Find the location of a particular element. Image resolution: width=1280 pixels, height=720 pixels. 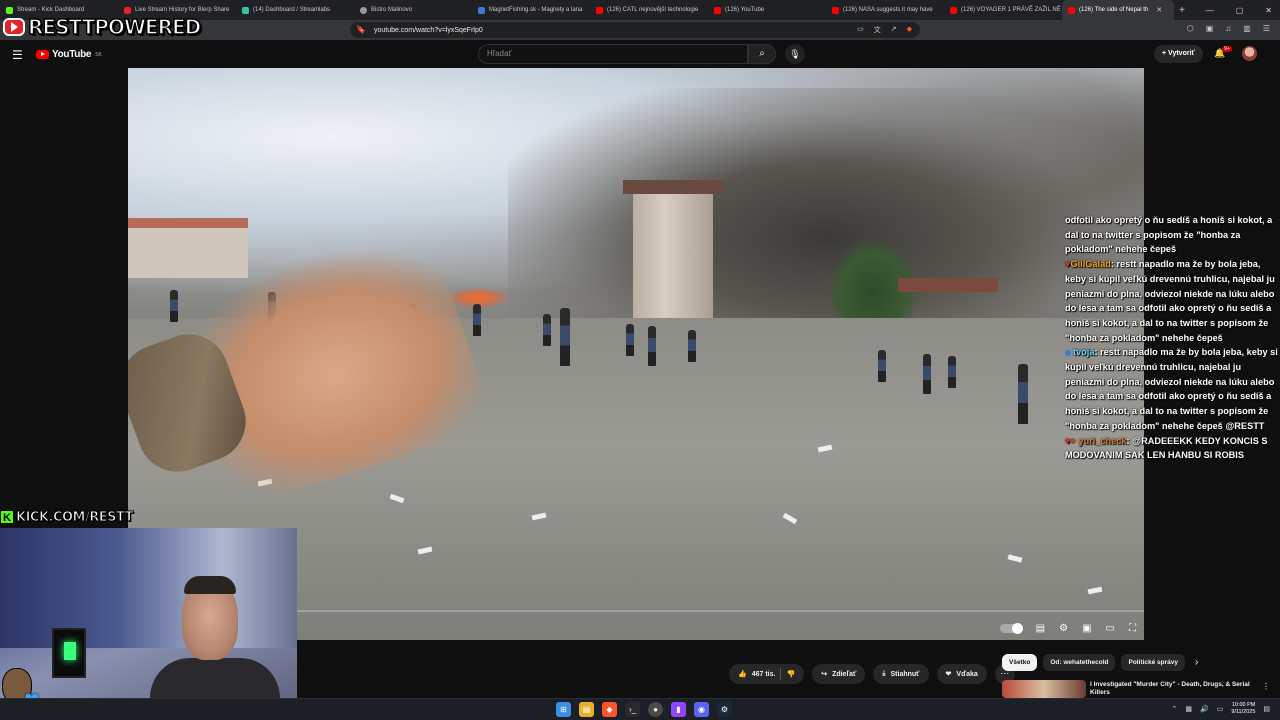

bookmark-icon: 🔖 is located at coordinates (361, 29).